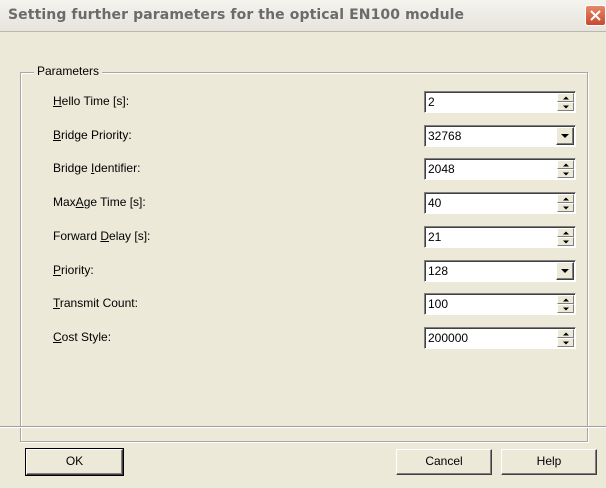  What do you see at coordinates (303, 427) in the screenshot?
I see `footer-separator-highlight` at bounding box center [303, 427].